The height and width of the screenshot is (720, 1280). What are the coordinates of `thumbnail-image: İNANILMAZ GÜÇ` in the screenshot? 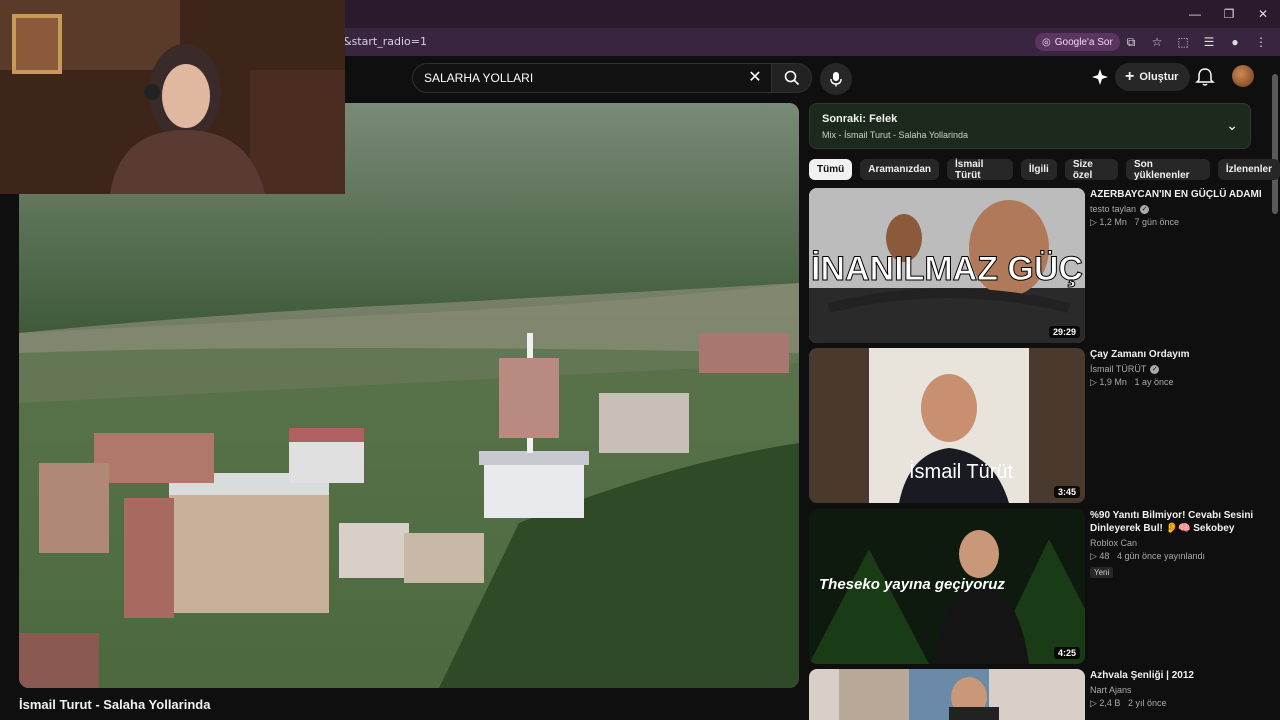 It's located at (947, 265).